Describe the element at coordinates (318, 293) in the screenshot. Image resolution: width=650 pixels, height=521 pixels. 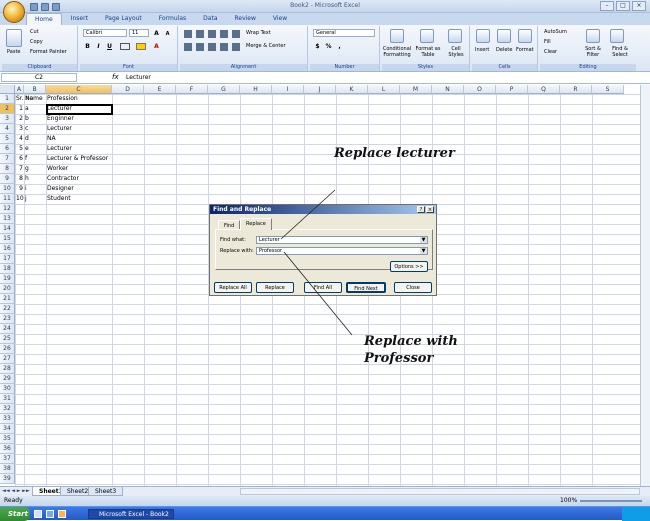
I see `annotation-line-replace` at that location.